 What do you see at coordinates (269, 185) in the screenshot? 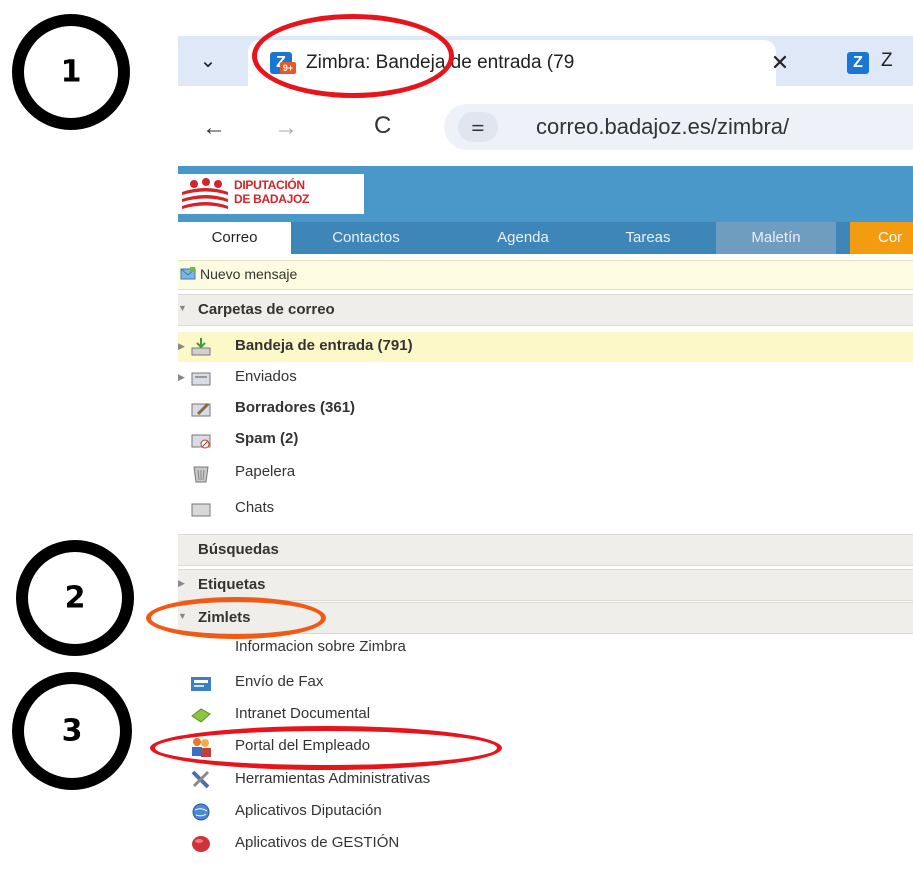
I see `logo-line-1: DIPUTACIÓN` at bounding box center [269, 185].